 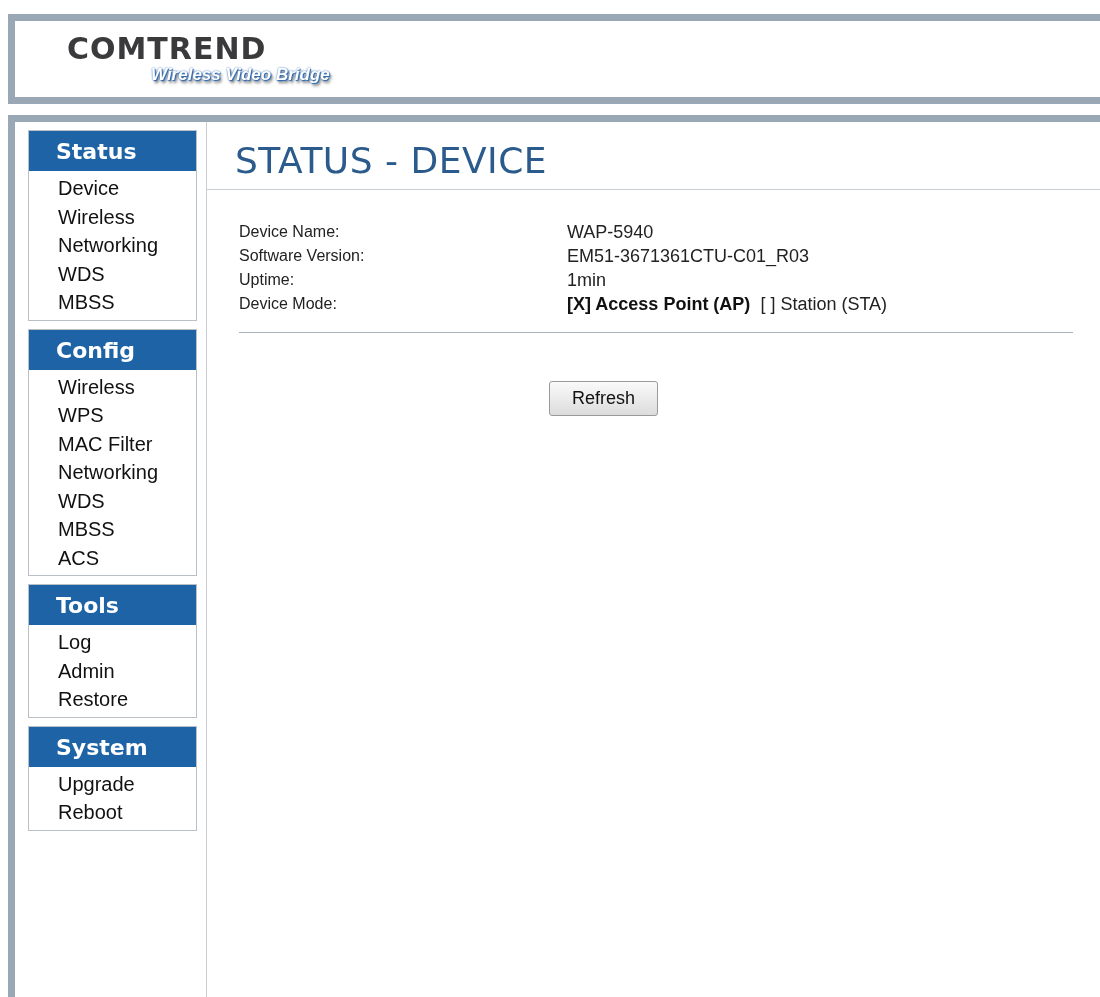 I want to click on mode-option: [X] Access Point (AP), so click(x=659, y=304).